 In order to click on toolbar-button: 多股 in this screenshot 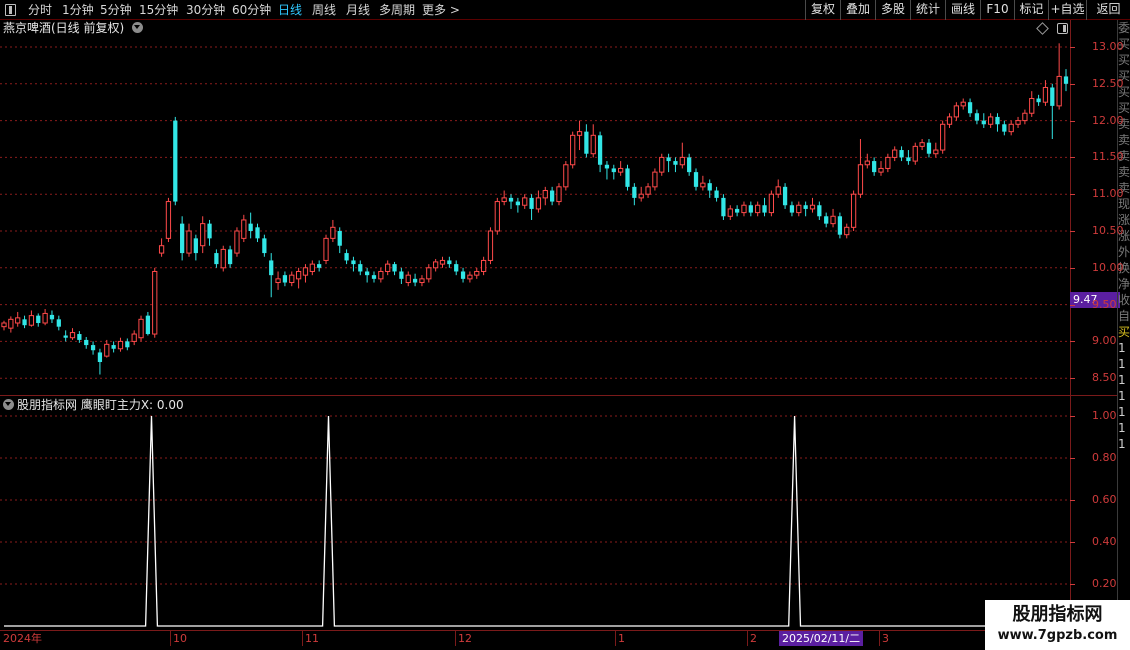, I will do `click(892, 10)`.